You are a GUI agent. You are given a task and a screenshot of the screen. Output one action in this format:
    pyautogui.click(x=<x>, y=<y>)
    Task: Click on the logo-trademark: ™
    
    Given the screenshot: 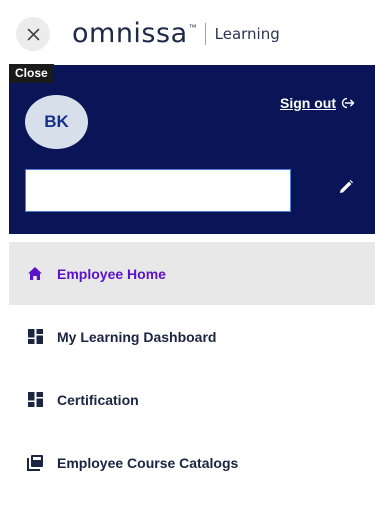 What is the action you would take?
    pyautogui.click(x=192, y=27)
    